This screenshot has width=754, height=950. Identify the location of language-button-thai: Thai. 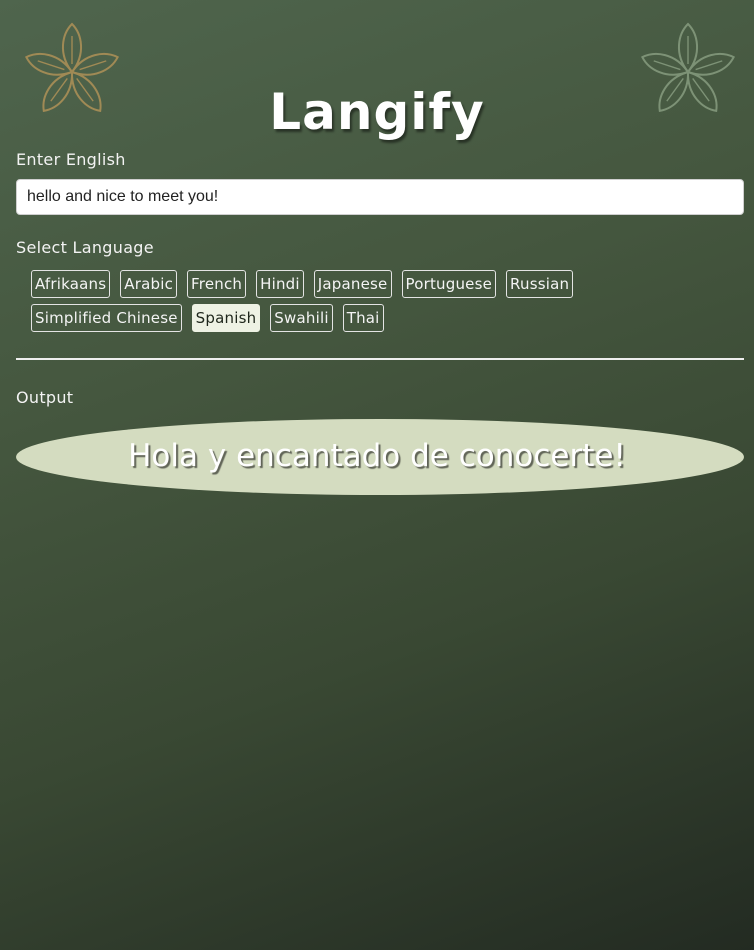
(363, 318).